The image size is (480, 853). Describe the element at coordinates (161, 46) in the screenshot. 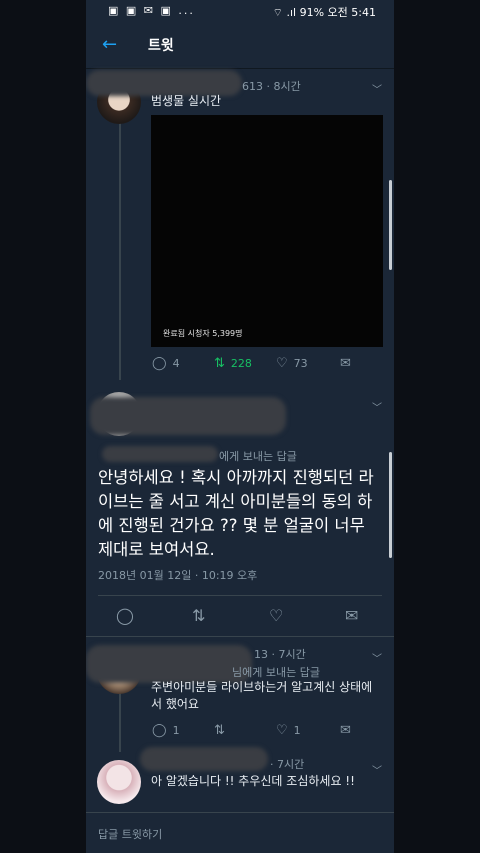

I see `page-title: 트윗` at that location.